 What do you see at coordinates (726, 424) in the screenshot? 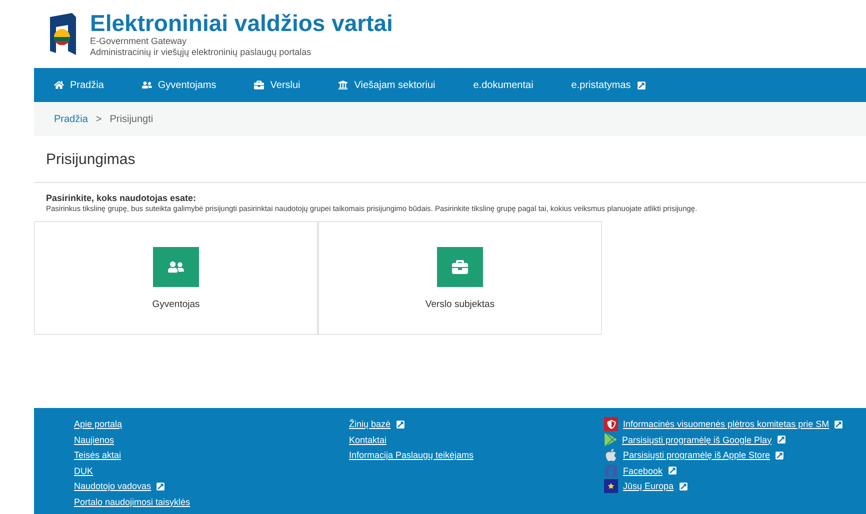
I see `footer-link: Informacinės visuomenės plėtros komitetas prie SM` at bounding box center [726, 424].